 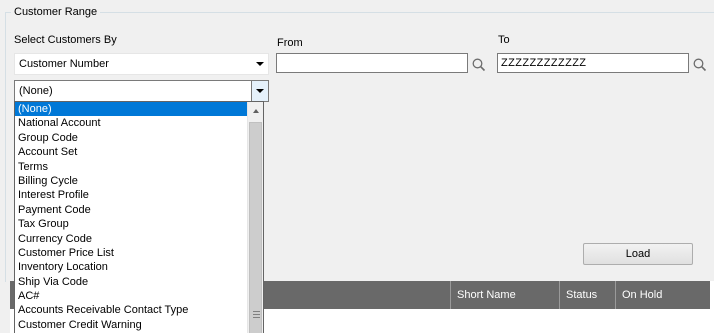 What do you see at coordinates (255, 227) in the screenshot?
I see `scrollbar-thumb` at bounding box center [255, 227].